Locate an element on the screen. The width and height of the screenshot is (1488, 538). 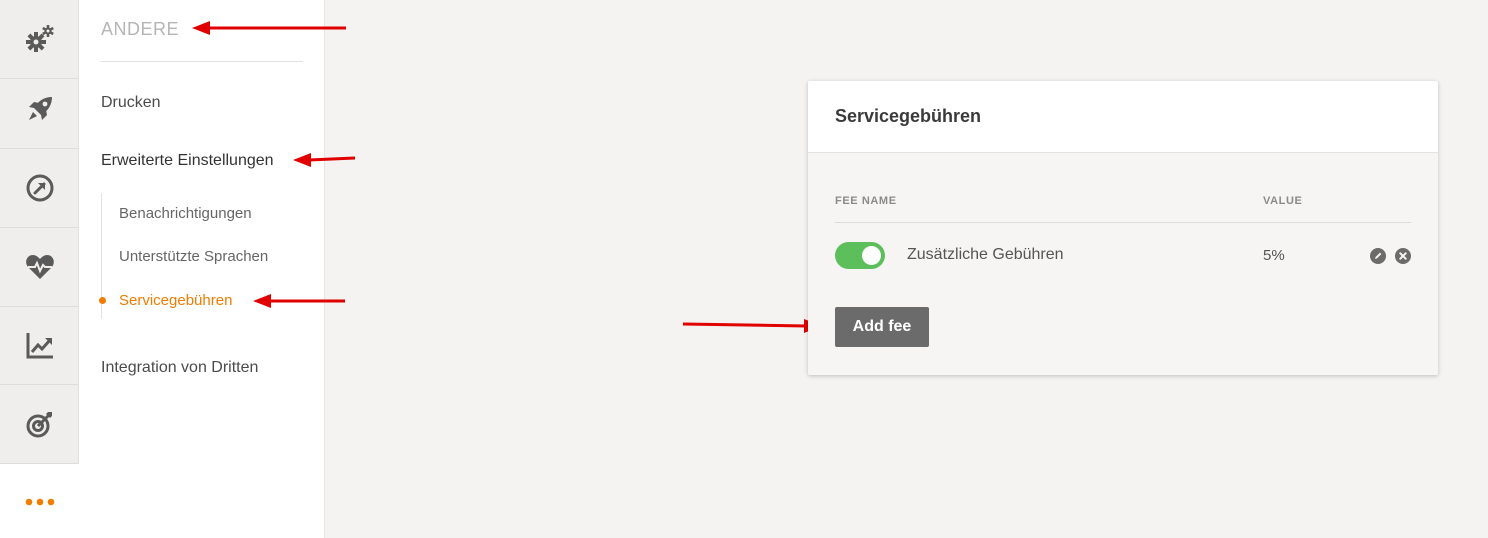
submenu-item-unterstuetzte-sprachen: Unterstützte Sprachen is located at coordinates (193, 256).